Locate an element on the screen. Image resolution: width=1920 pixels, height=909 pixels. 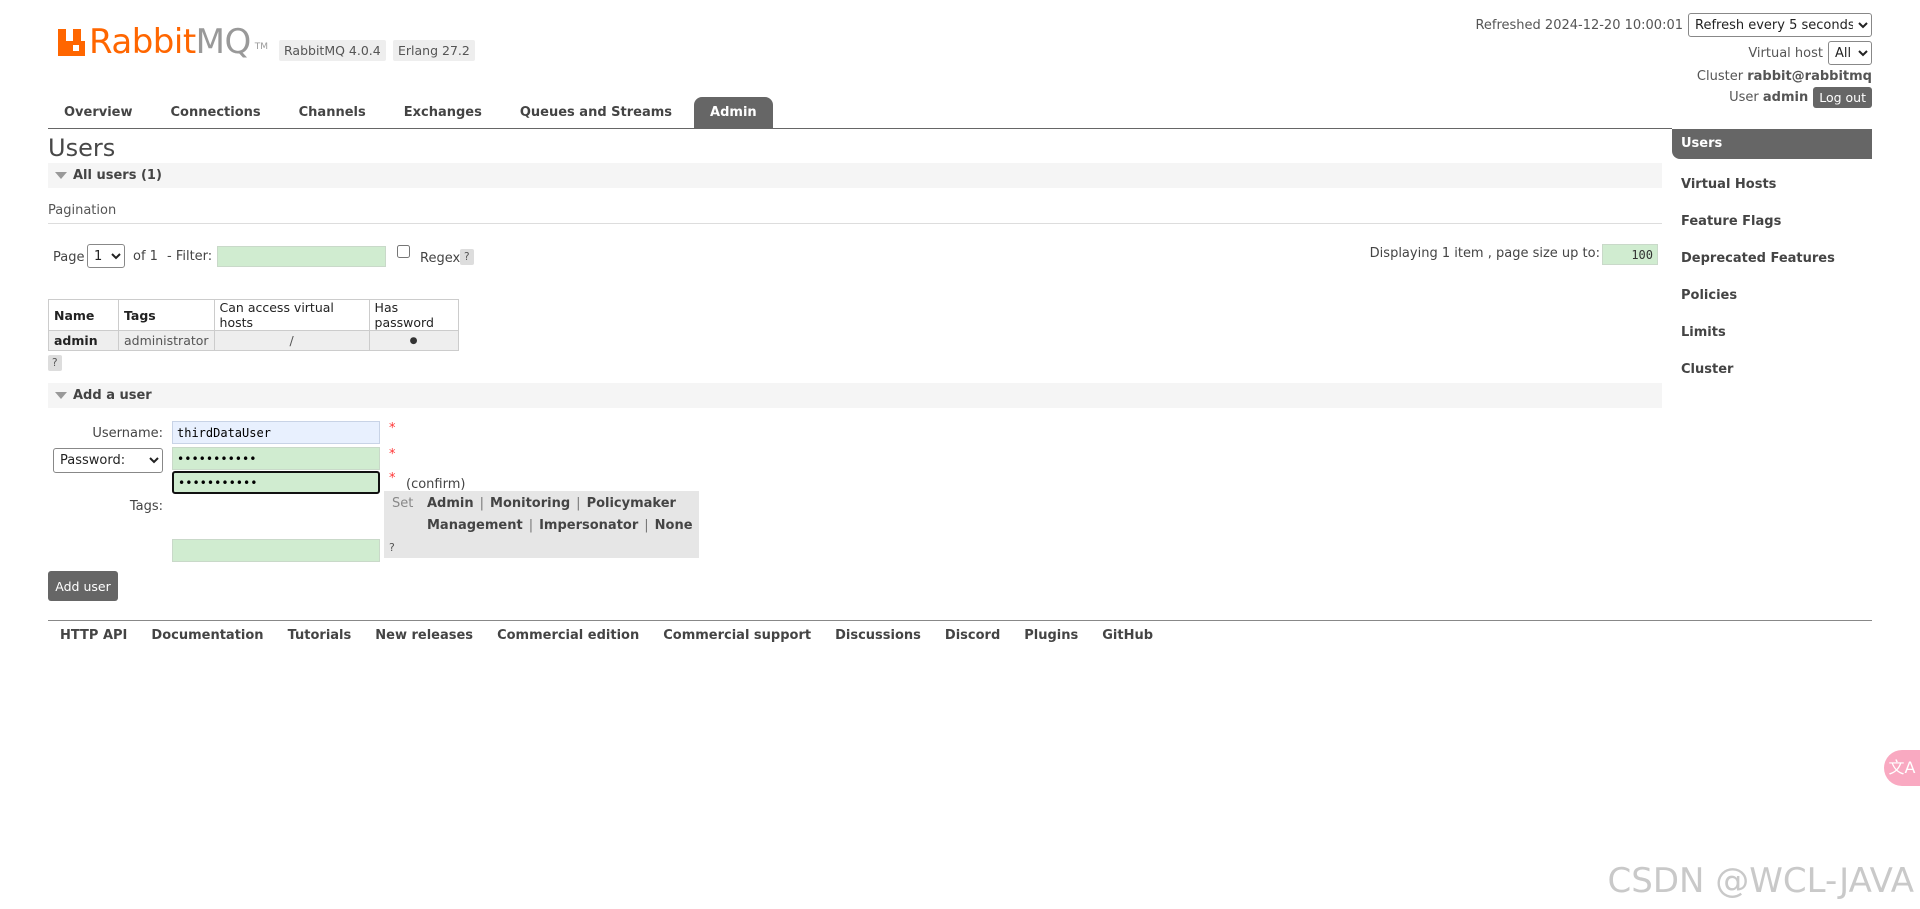
refreshed-label: Refreshed 2024-12-20 10:00:01 is located at coordinates (1579, 25).